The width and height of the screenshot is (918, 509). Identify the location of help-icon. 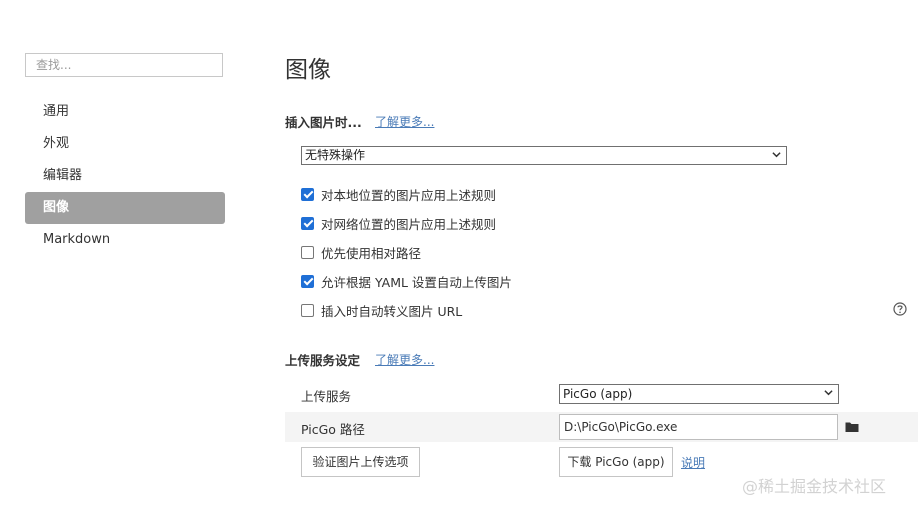
(900, 309).